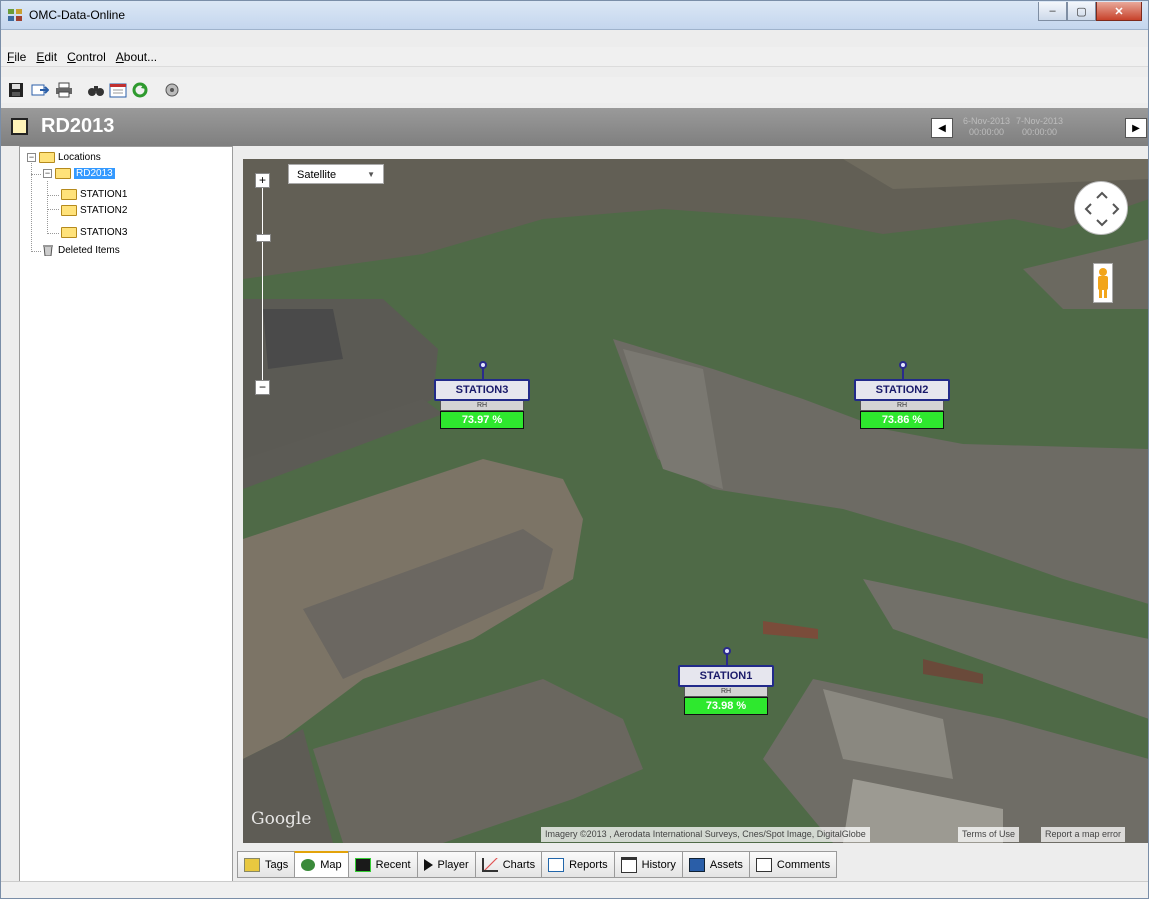  I want to click on export-icon, so click(40, 90).